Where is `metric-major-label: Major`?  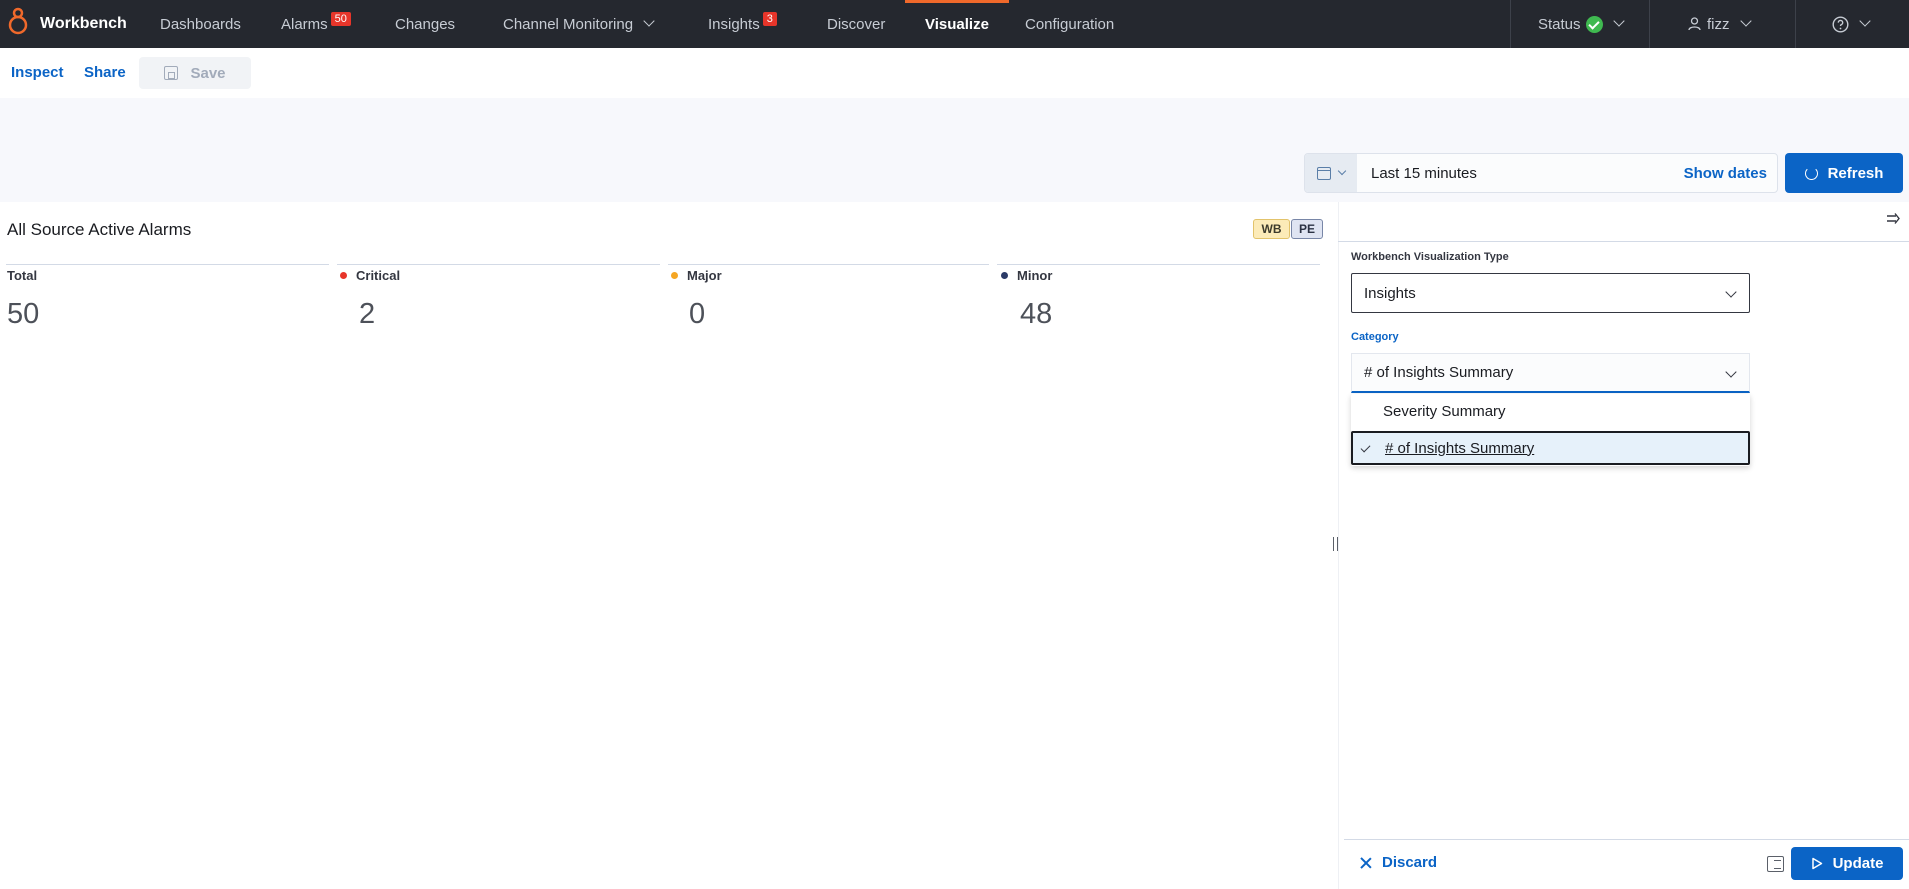
metric-major-label: Major is located at coordinates (696, 275).